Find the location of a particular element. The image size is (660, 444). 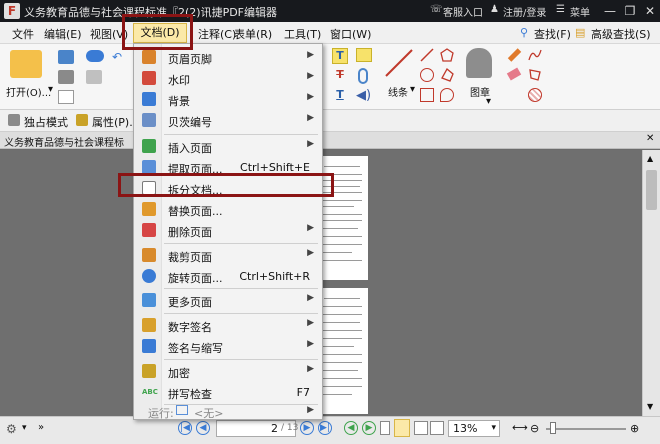

two-page-icon is located at coordinates (437, 428).